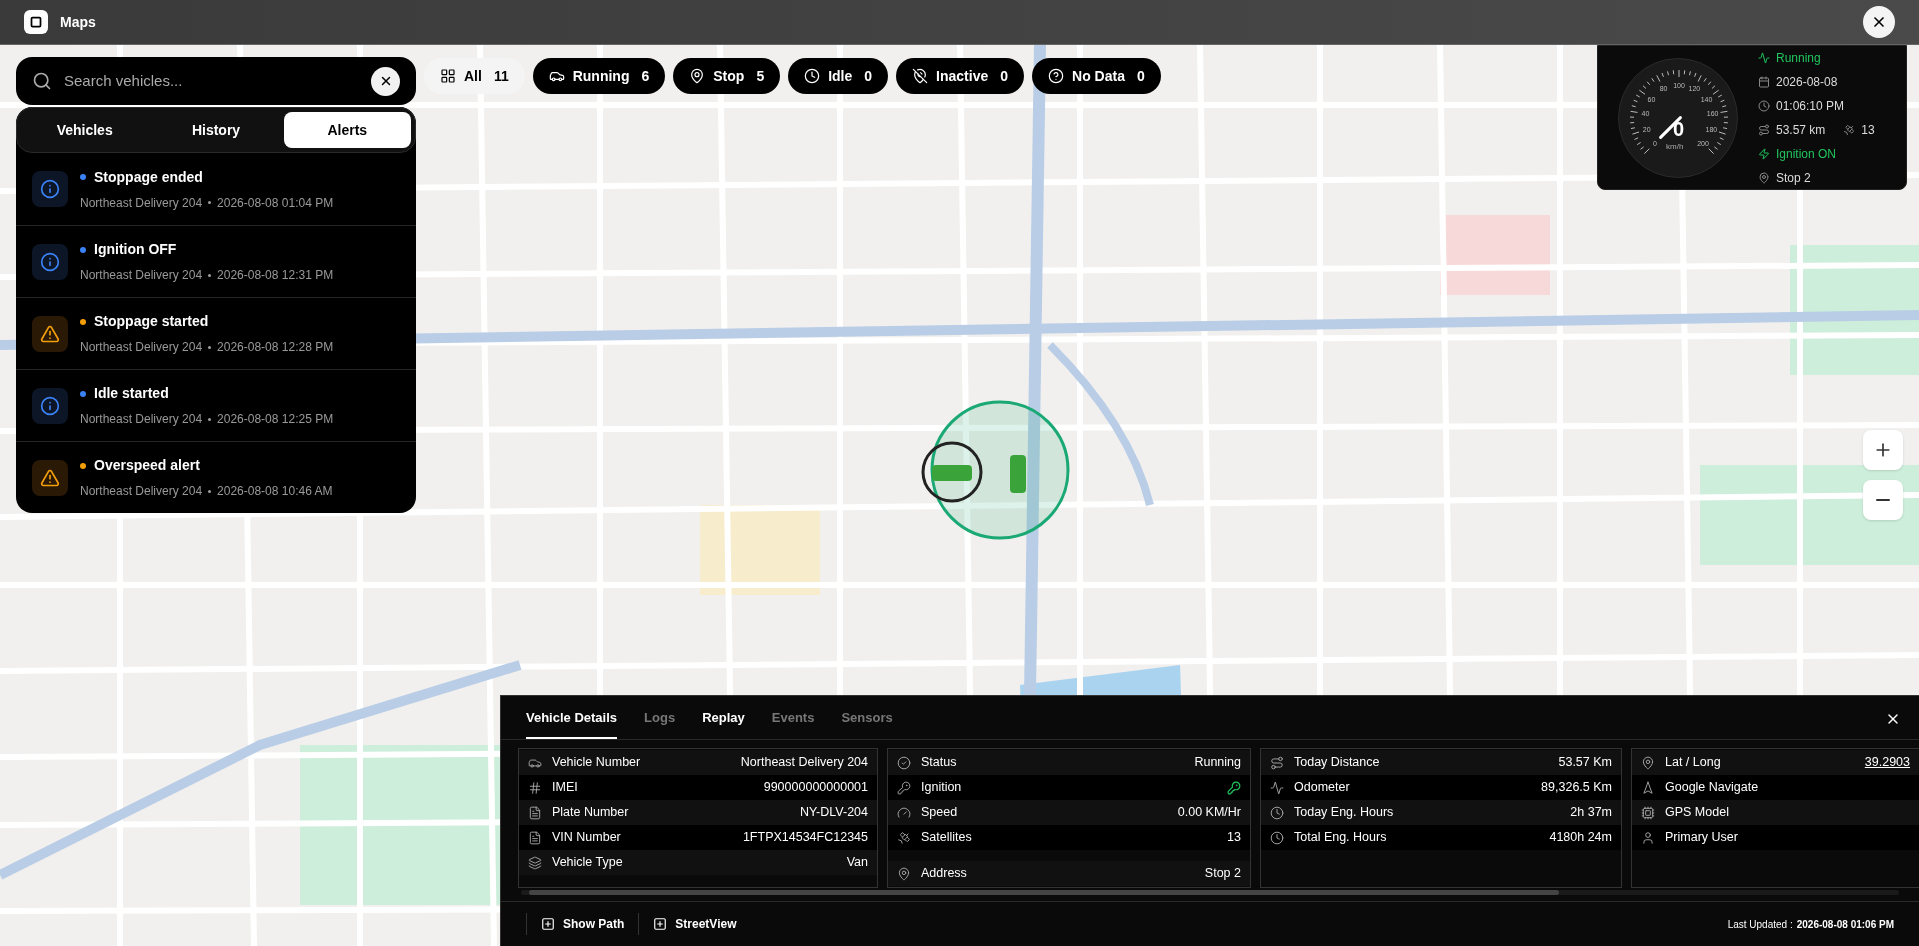 This screenshot has width=1919, height=946. I want to click on map-pin-off-icon, so click(920, 76).